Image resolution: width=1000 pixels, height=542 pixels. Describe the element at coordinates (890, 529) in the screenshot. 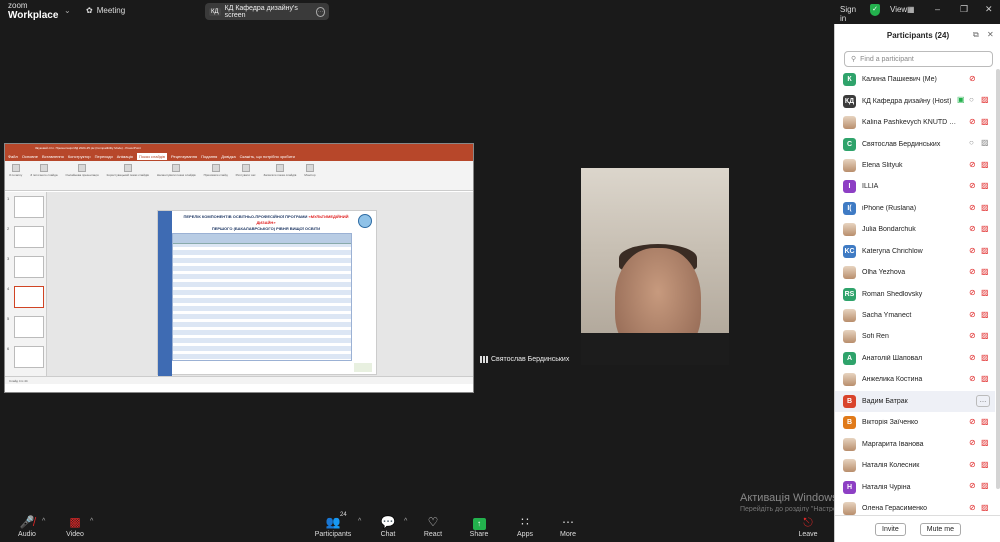

I see `invite-button: Invite` at that location.